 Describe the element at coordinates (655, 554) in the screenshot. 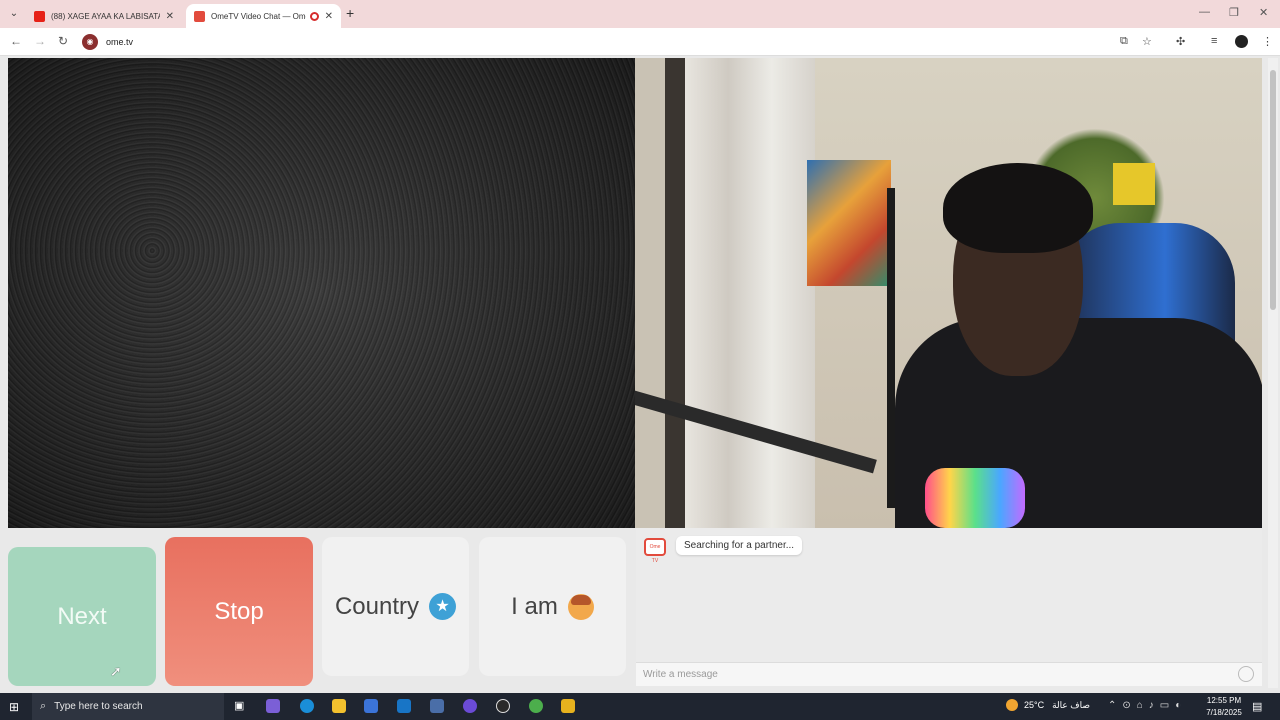

I see `logo-text: Ome TV` at that location.